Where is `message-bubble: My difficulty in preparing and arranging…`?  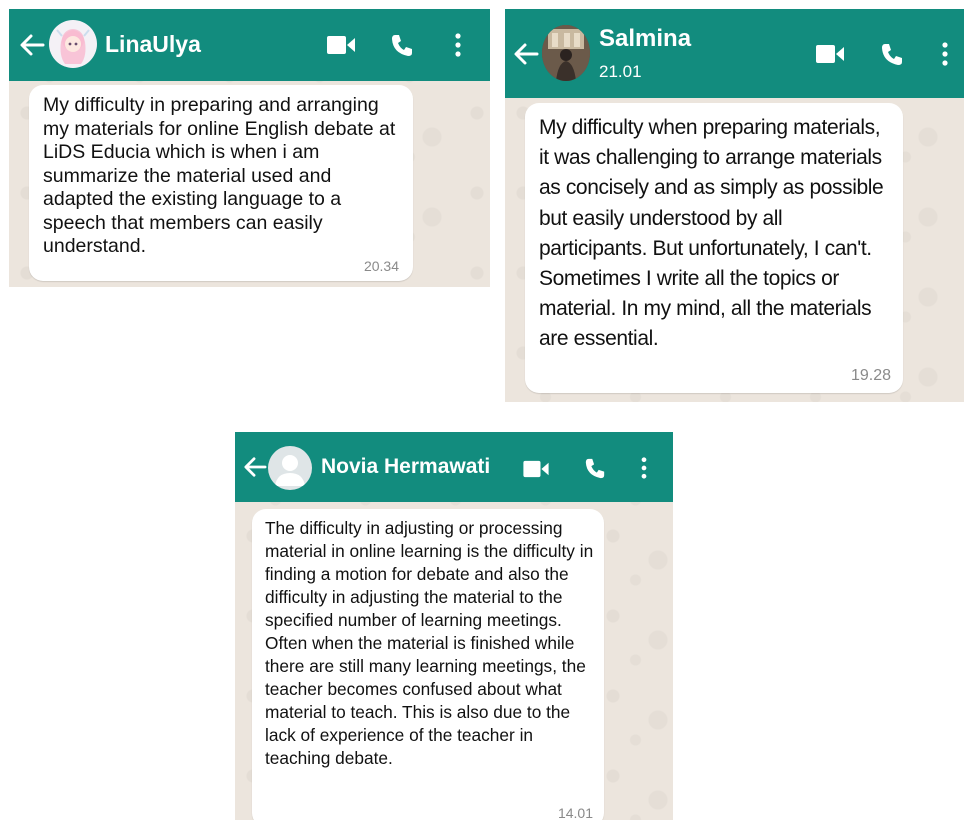 message-bubble: My difficulty in preparing and arranging… is located at coordinates (221, 183).